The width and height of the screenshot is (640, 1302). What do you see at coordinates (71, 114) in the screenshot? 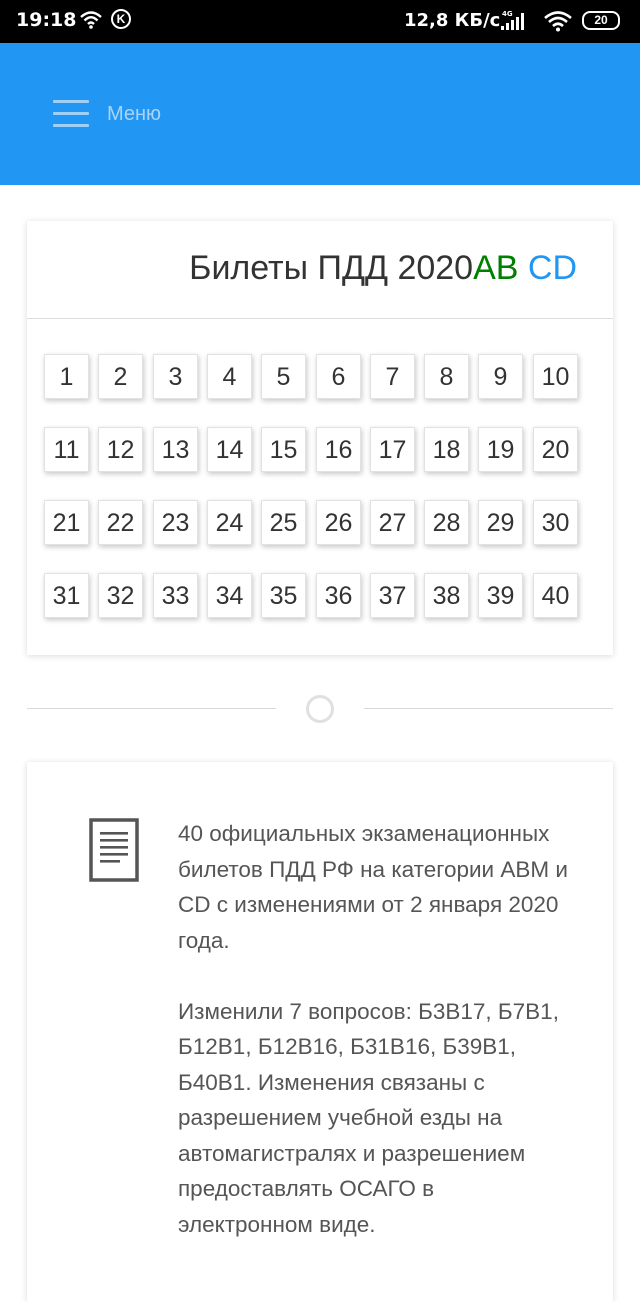
I see `hamburger-icon` at bounding box center [71, 114].